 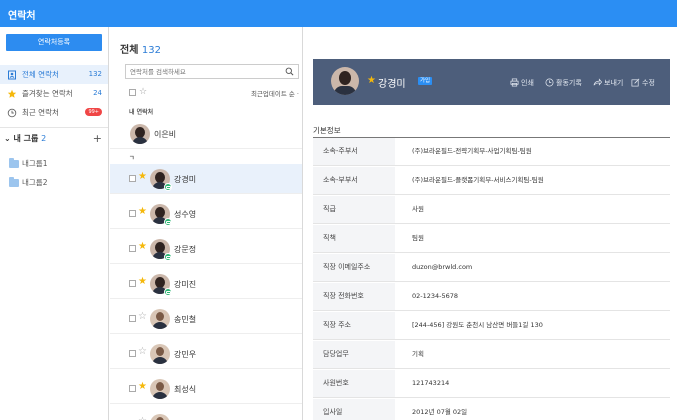 What do you see at coordinates (206, 214) in the screenshot?
I see `contact-row: ★ 성수영` at bounding box center [206, 214].